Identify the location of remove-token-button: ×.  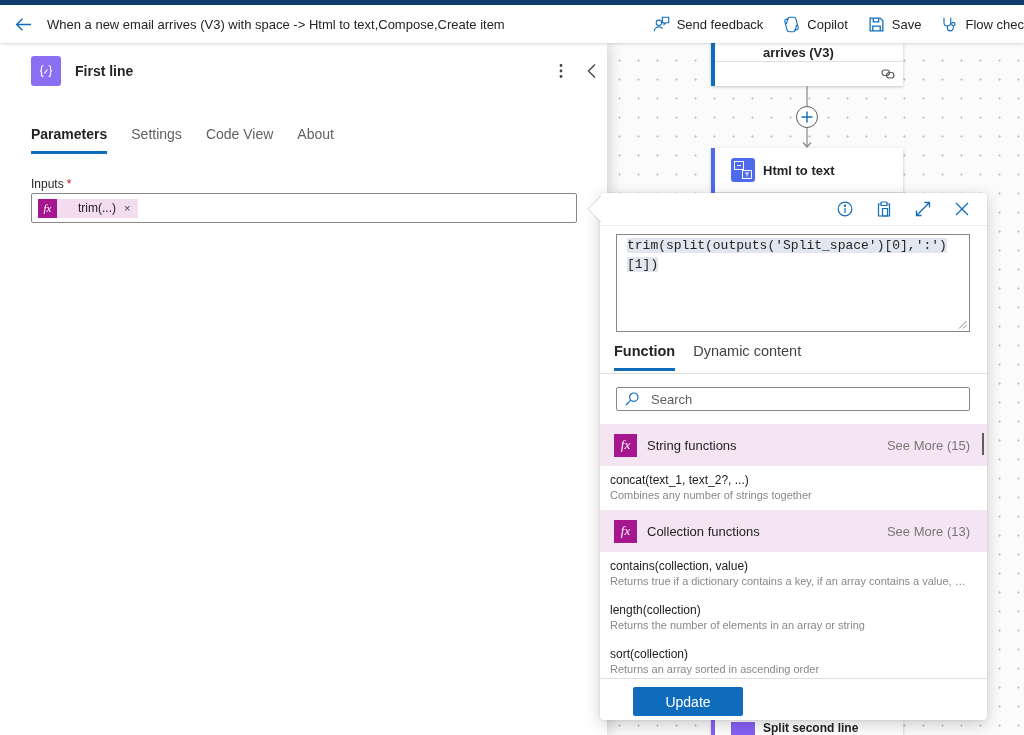
(127, 208).